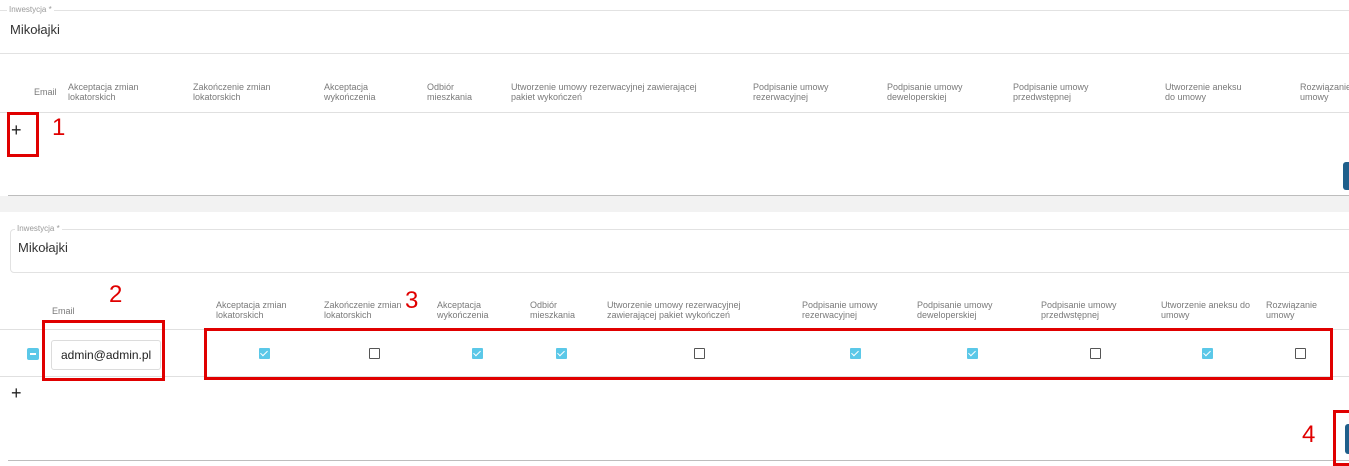  I want to click on table-divider, so click(674, 112).